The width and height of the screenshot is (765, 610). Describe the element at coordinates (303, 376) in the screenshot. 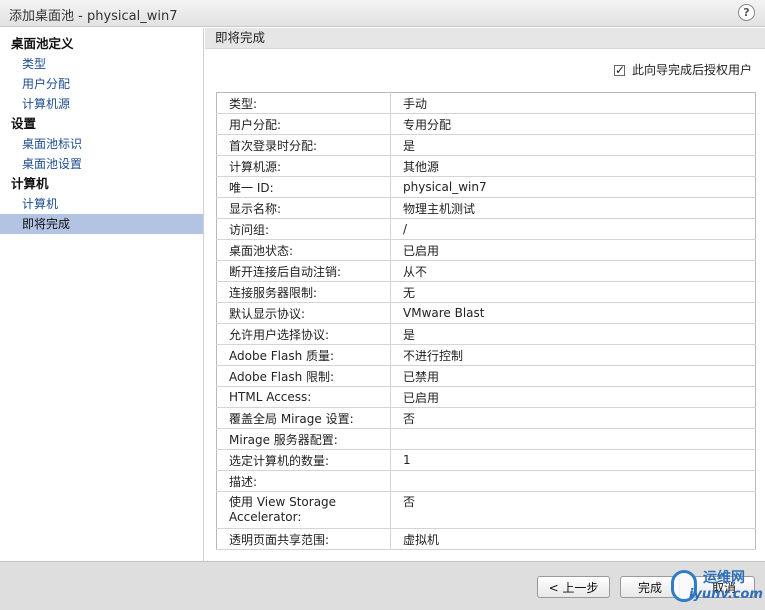

I see `summary-key: Adobe Flash 限制:` at that location.